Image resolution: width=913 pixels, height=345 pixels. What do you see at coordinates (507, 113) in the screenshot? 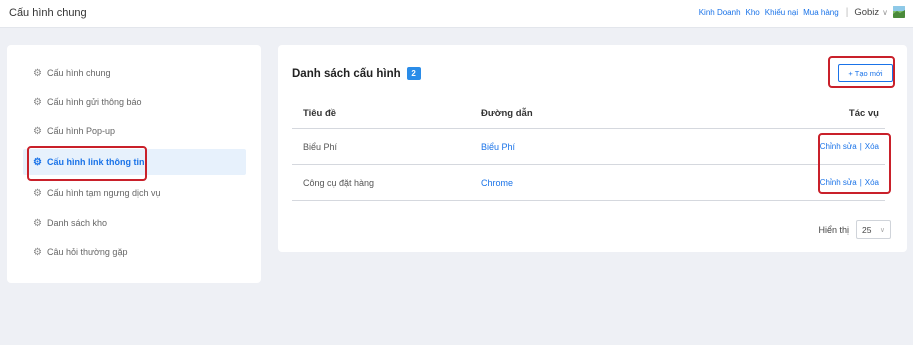
I see `column-header-link: Đường dẫn` at bounding box center [507, 113].